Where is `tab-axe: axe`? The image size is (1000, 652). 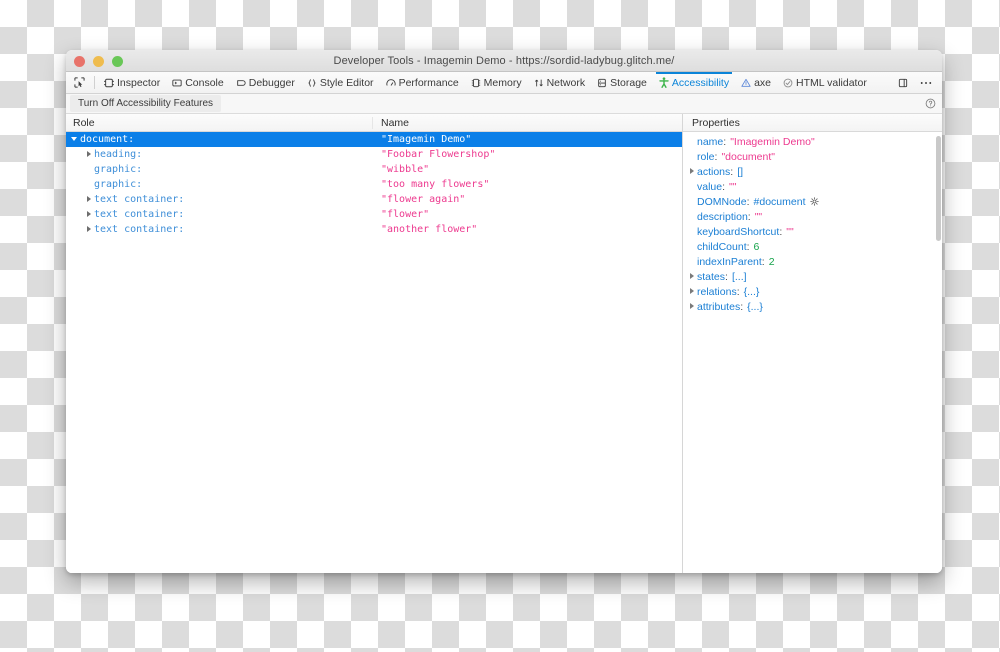
tab-axe: axe is located at coordinates (756, 82).